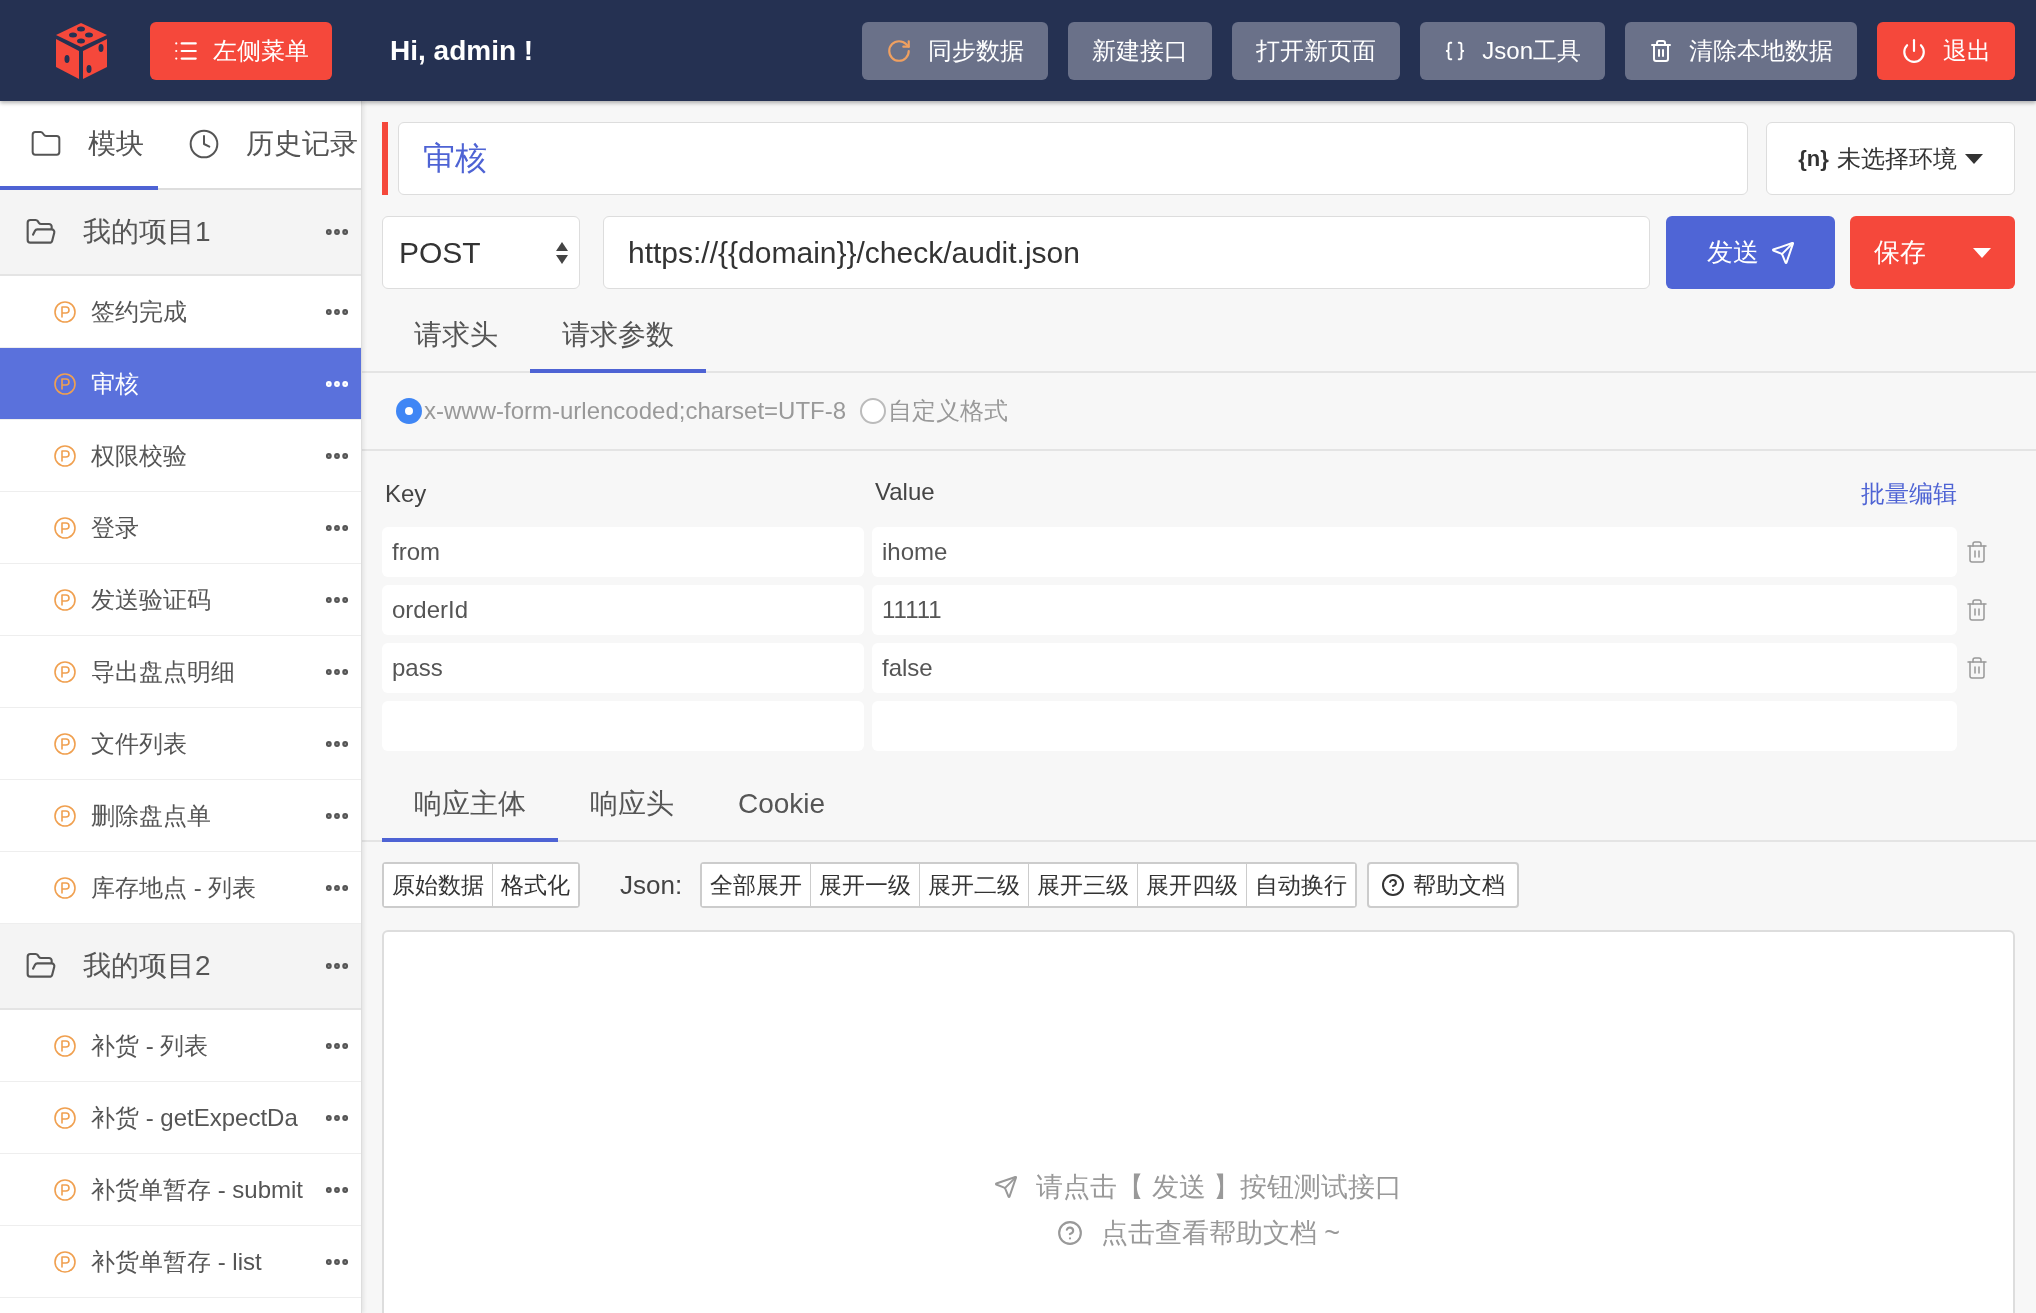  What do you see at coordinates (1301, 885) in the screenshot?
I see `expand-button: 自动换行` at bounding box center [1301, 885].